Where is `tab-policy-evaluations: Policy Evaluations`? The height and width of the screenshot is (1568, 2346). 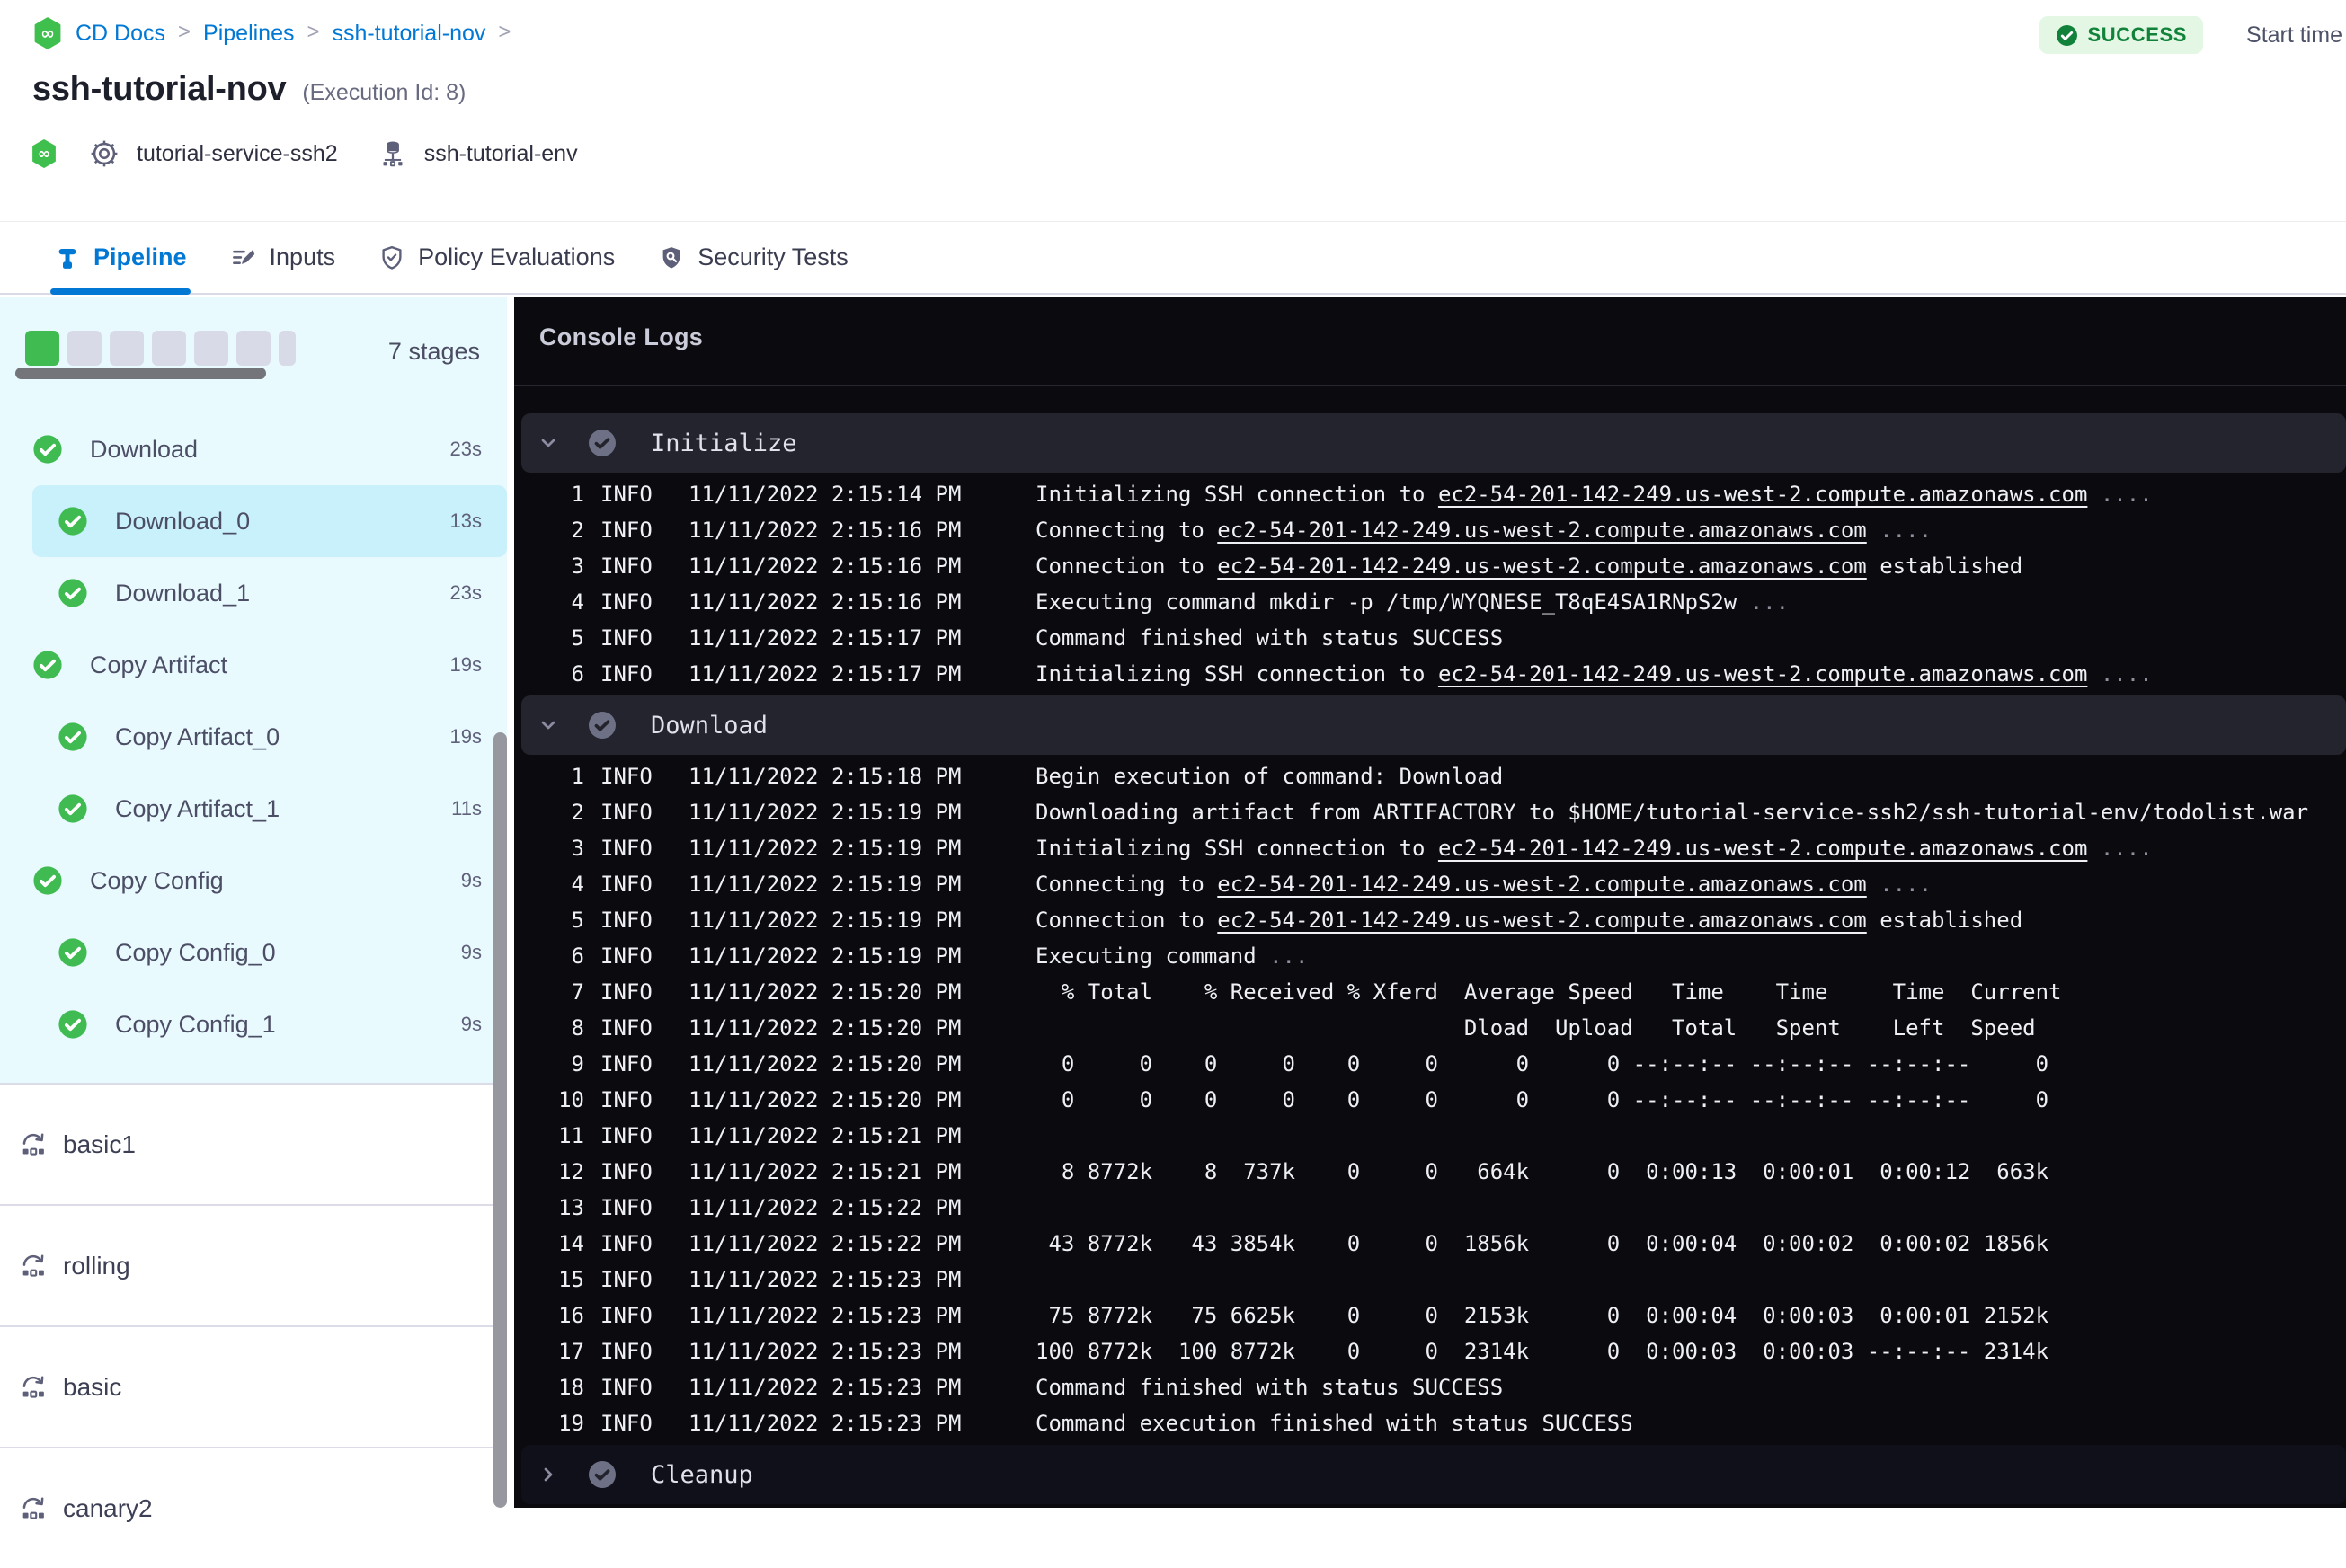
tab-policy-evaluations: Policy Evaluations is located at coordinates (496, 257).